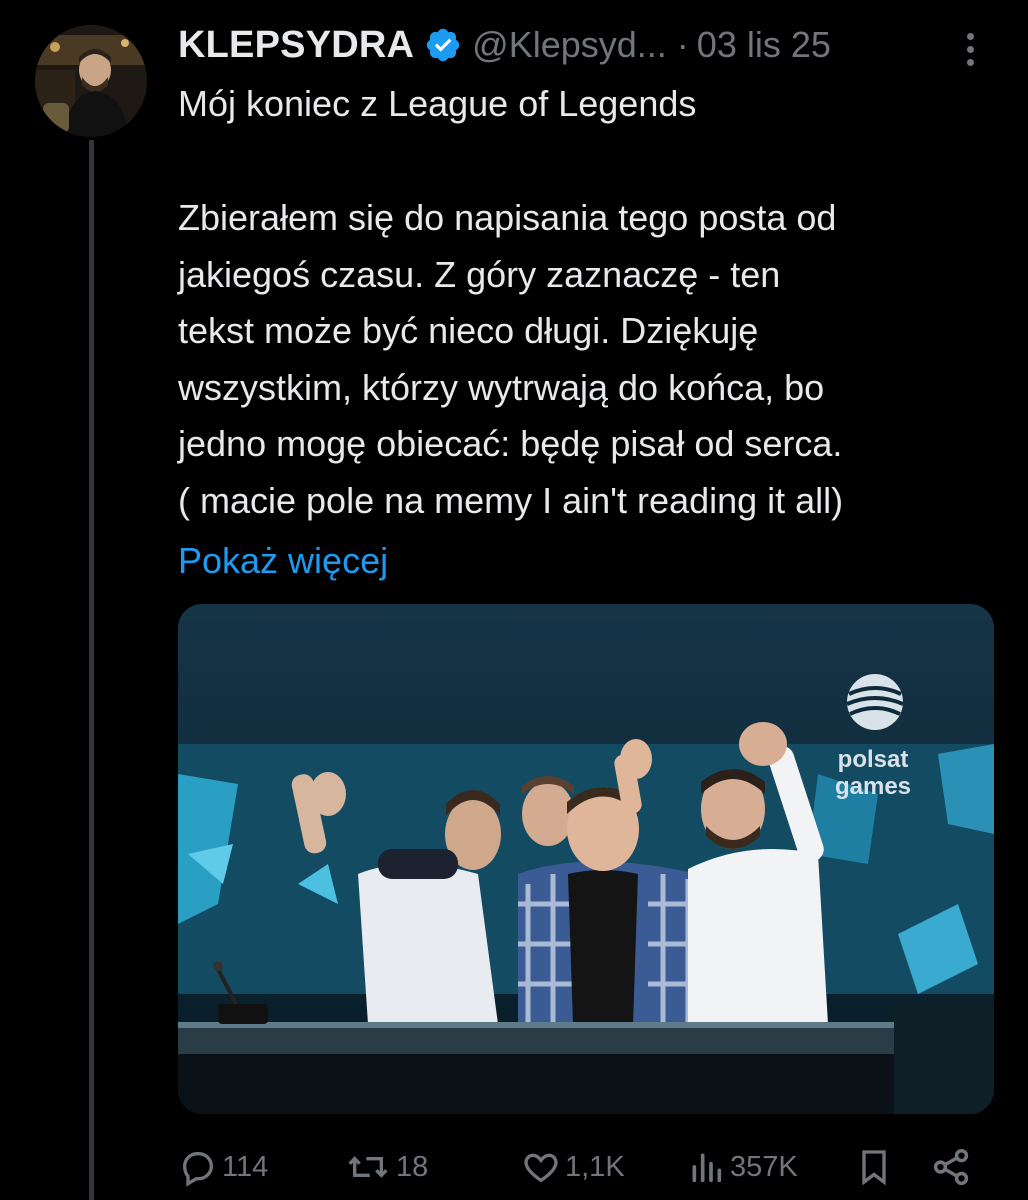 This screenshot has height=1200, width=1028. I want to click on bookmark-button, so click(876, 1167).